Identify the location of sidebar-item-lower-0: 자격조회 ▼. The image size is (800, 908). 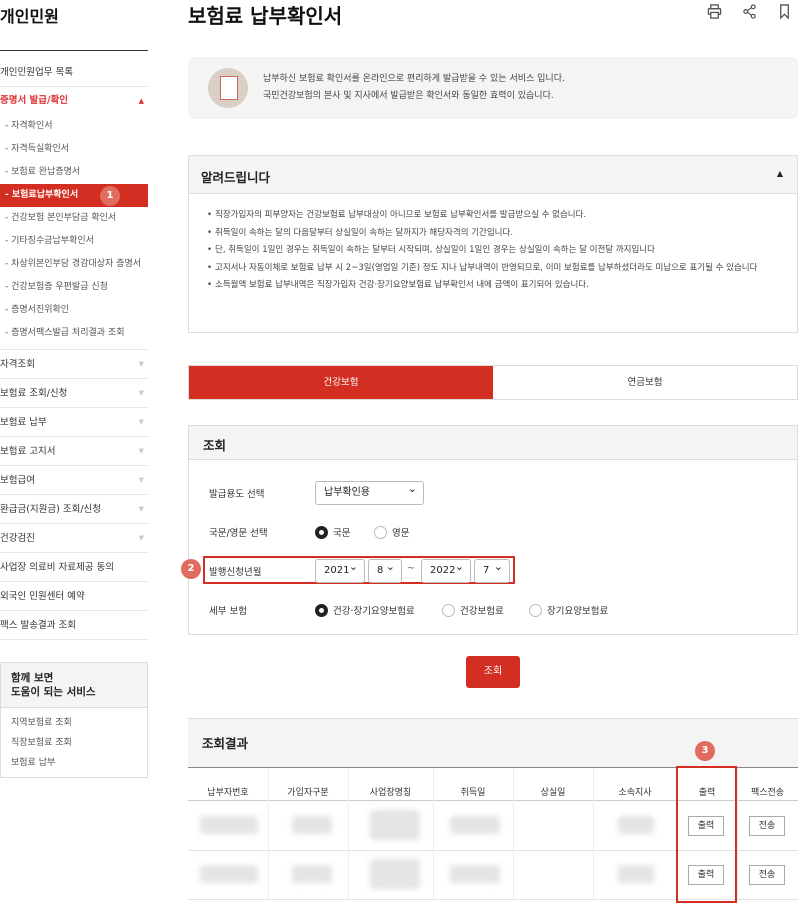
(74, 364).